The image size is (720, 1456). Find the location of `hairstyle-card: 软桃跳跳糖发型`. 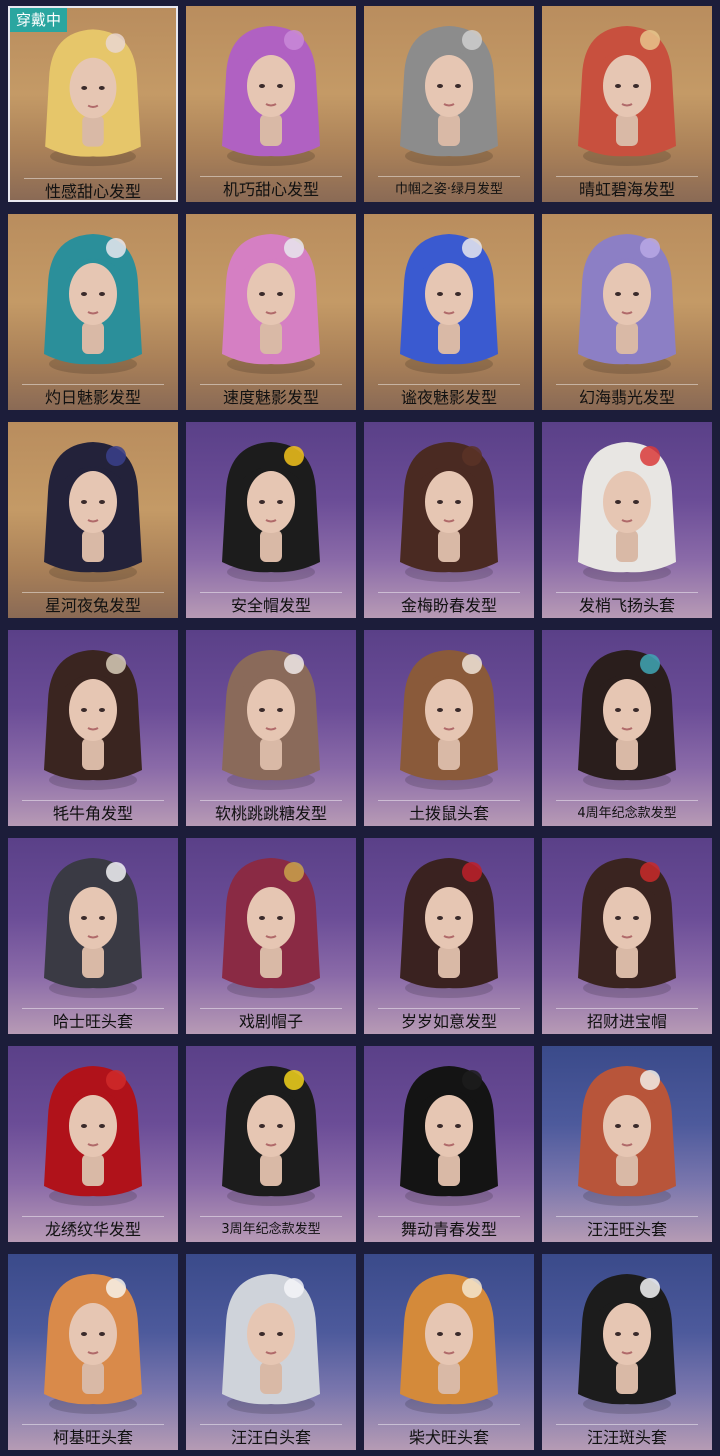

hairstyle-card: 软桃跳跳糖发型 is located at coordinates (271, 728).